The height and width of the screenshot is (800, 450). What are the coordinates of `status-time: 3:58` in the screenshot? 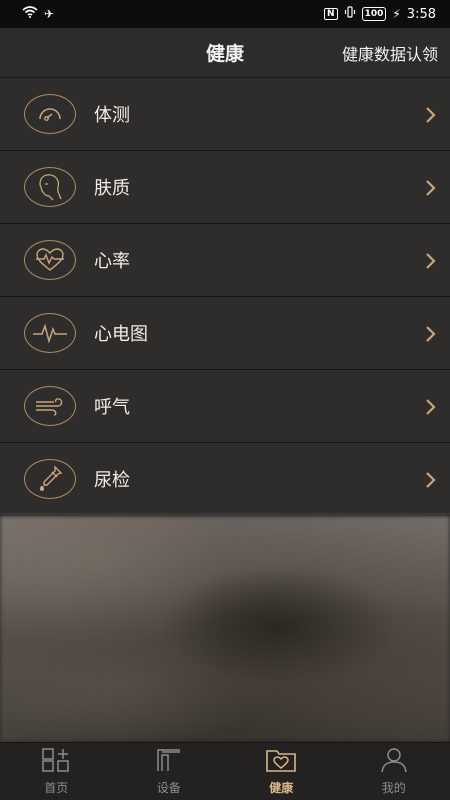 It's located at (421, 14).